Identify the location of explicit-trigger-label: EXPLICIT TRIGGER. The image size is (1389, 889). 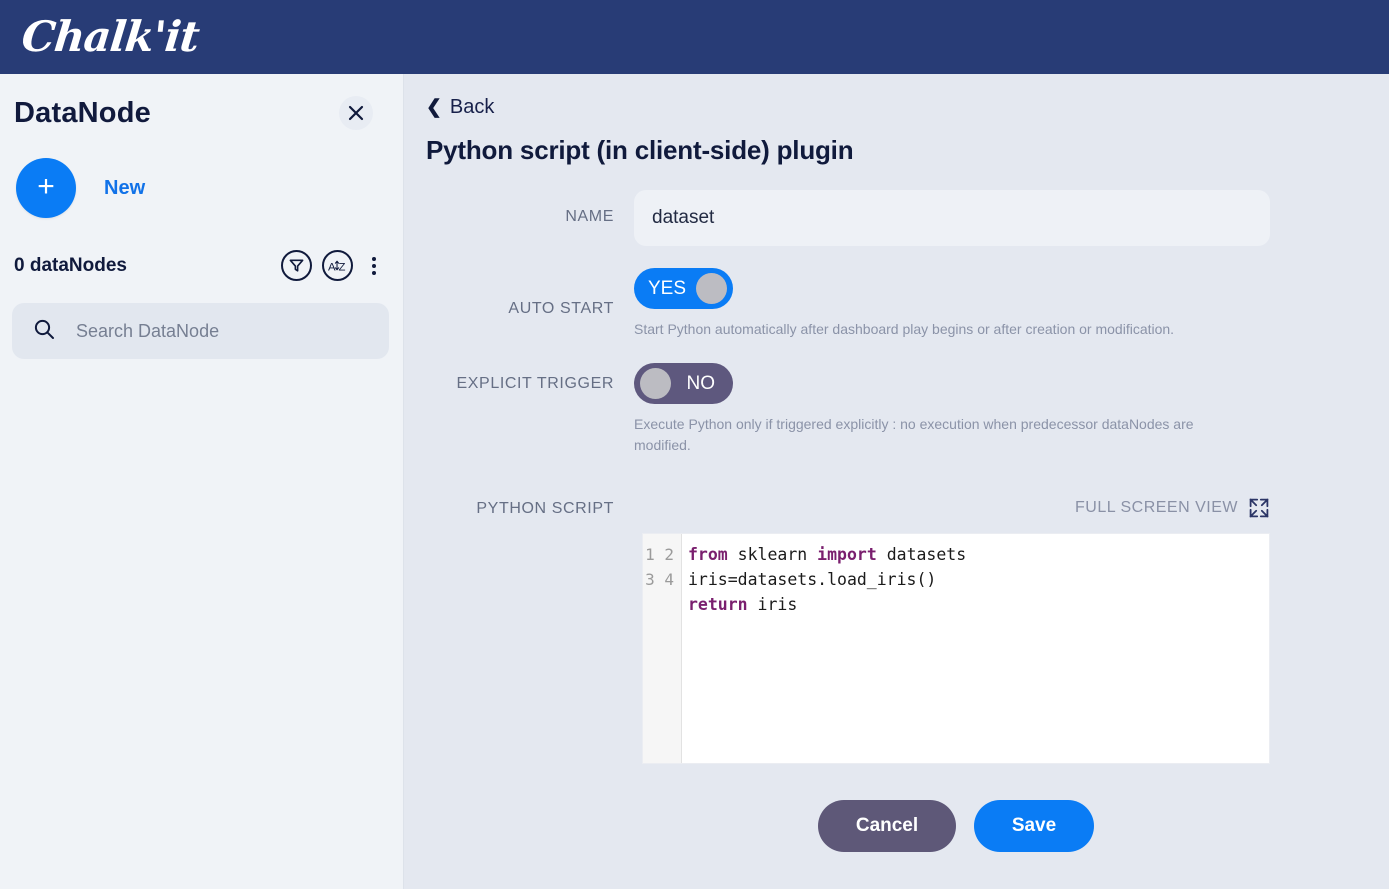
(535, 384).